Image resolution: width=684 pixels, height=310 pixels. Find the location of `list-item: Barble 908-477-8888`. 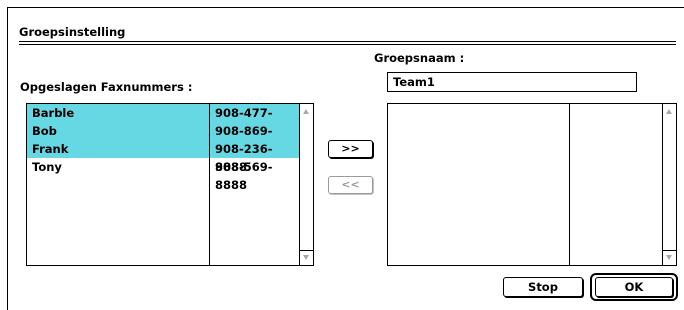

list-item: Barble 908-477-8888 is located at coordinates (163, 121).